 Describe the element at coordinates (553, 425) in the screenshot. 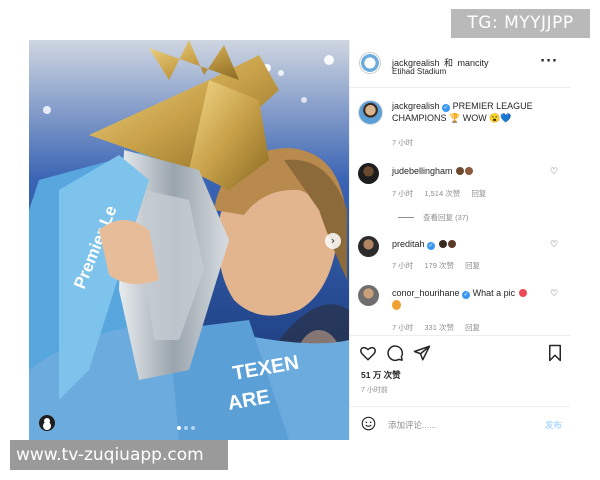

I see `post-comment-button: 发布` at that location.